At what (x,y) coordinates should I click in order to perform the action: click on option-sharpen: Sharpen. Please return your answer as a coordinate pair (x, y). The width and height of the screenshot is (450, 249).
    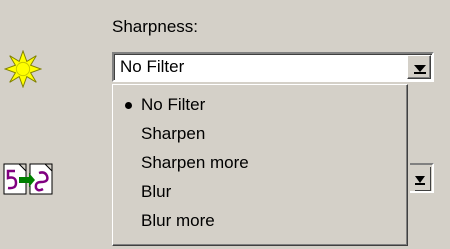
    Looking at the image, I should click on (259, 133).